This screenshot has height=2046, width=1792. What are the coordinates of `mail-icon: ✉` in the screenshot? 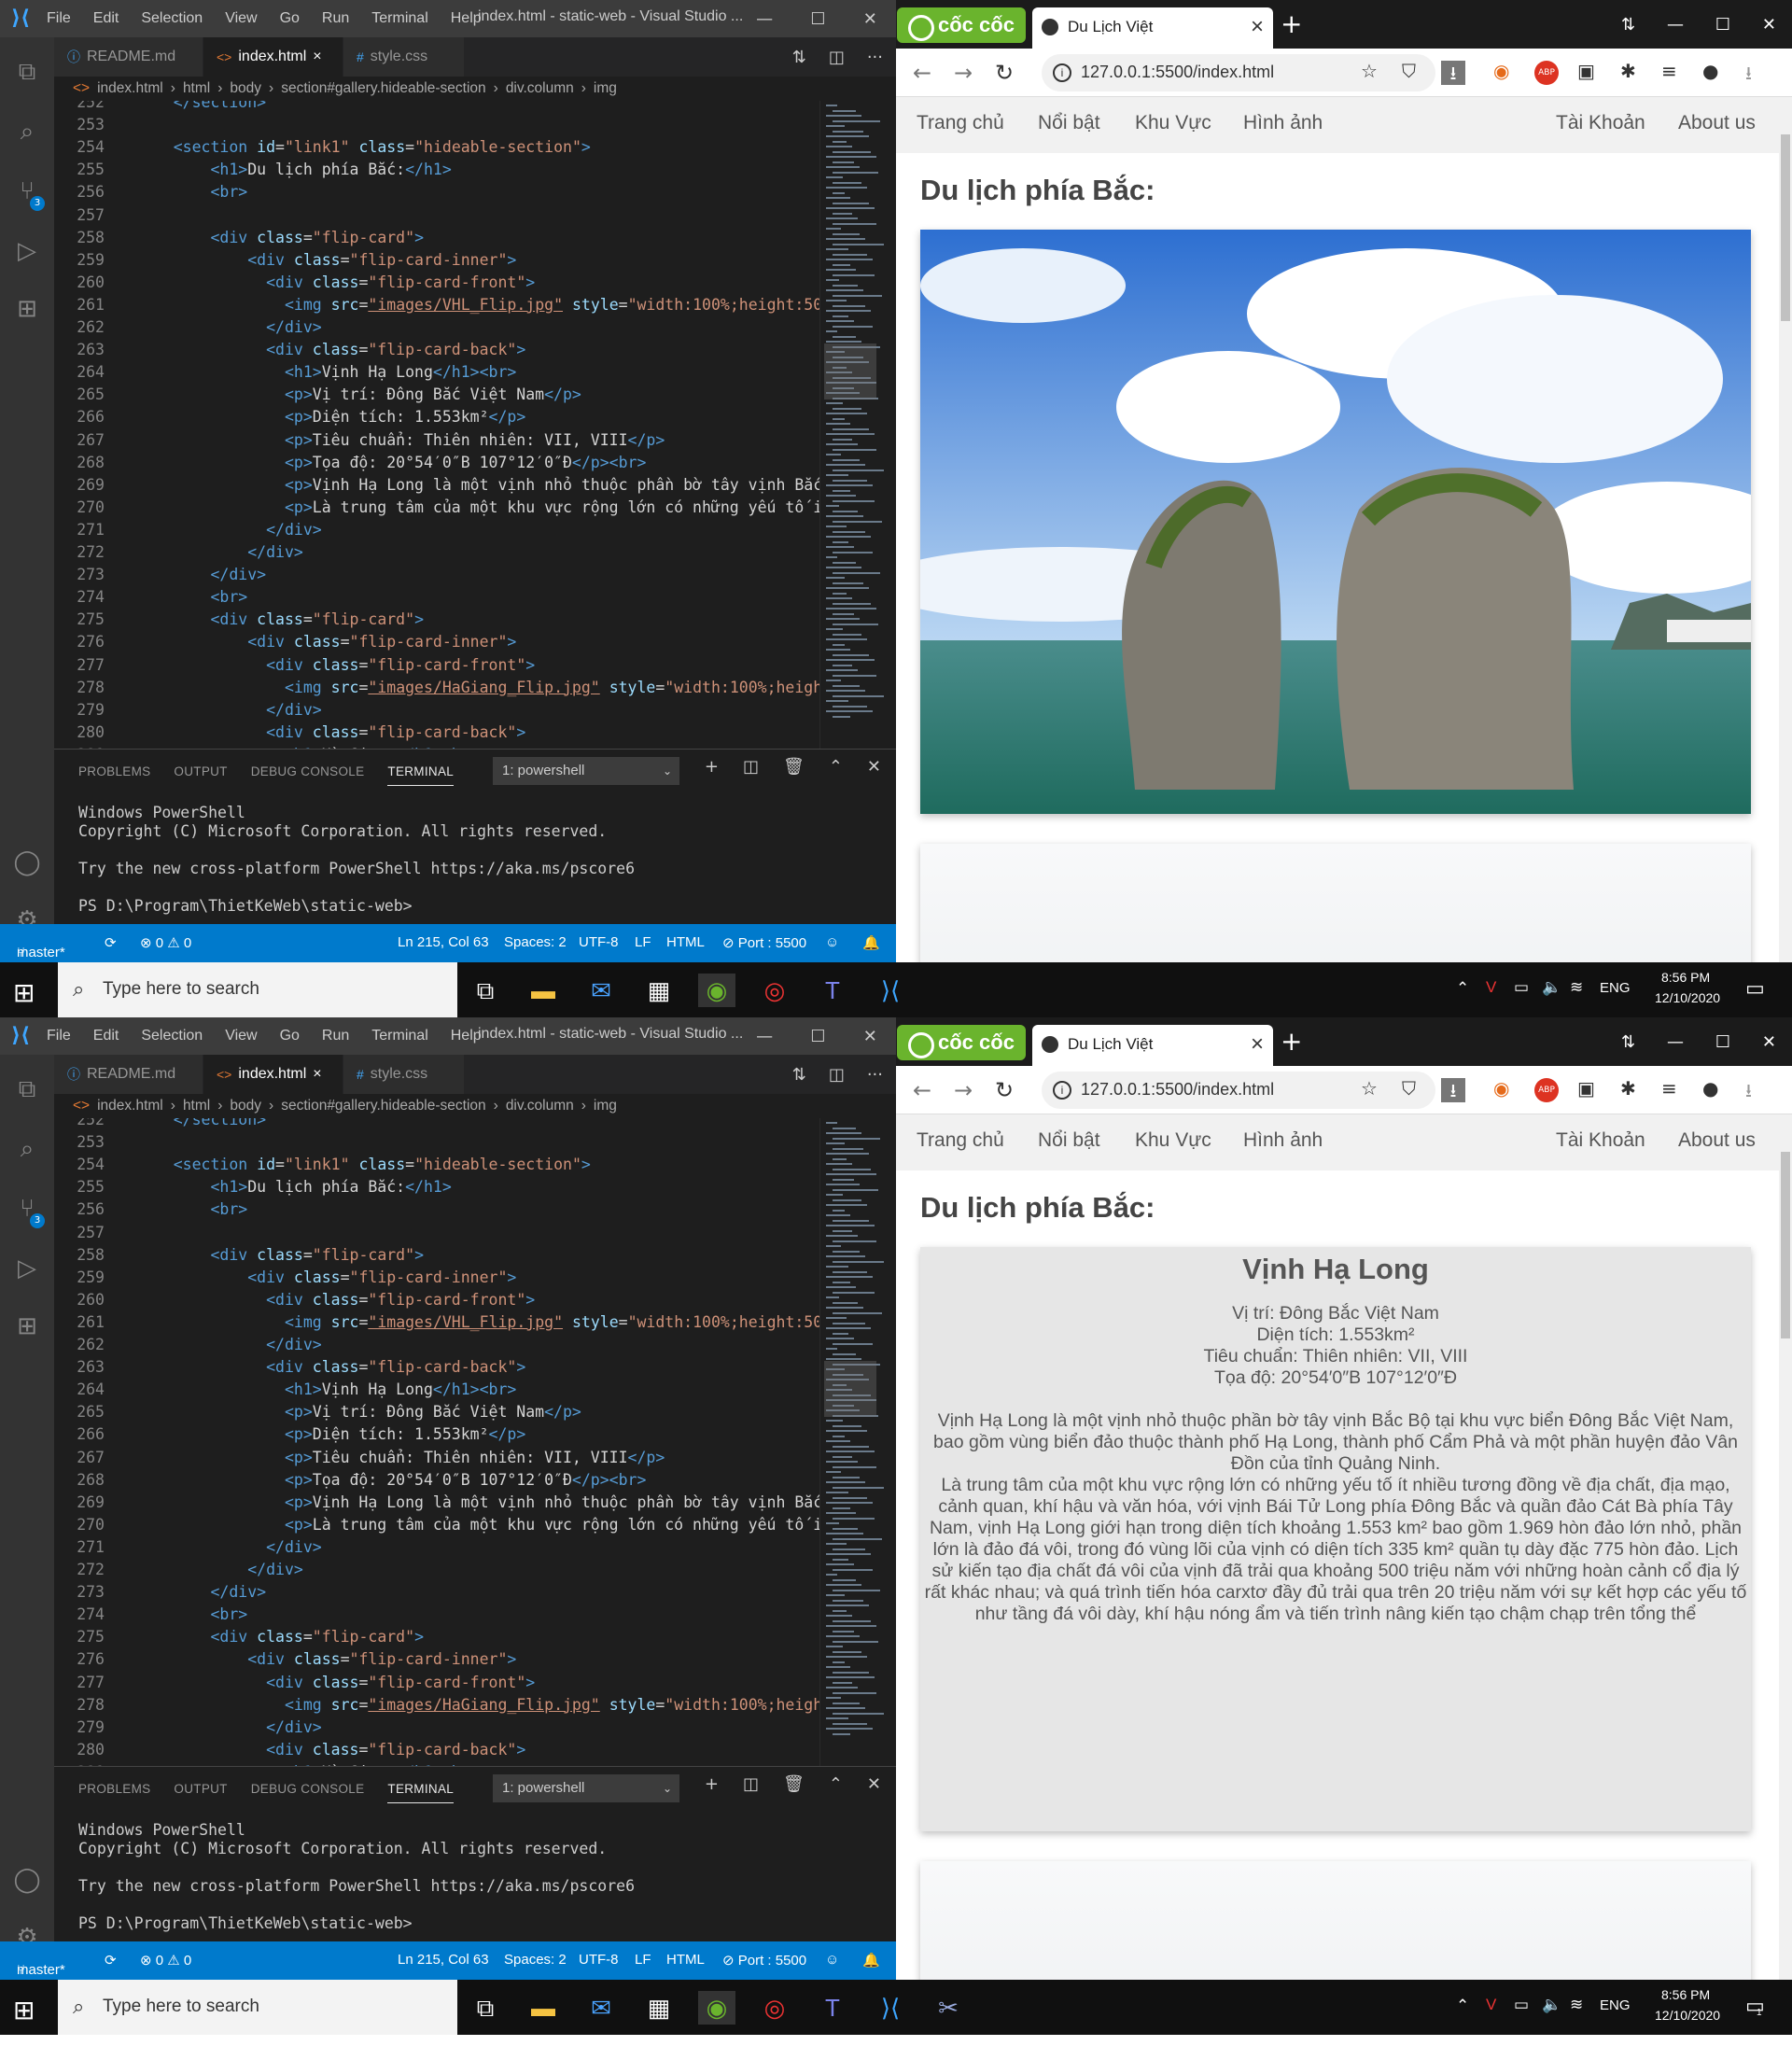 It's located at (601, 990).